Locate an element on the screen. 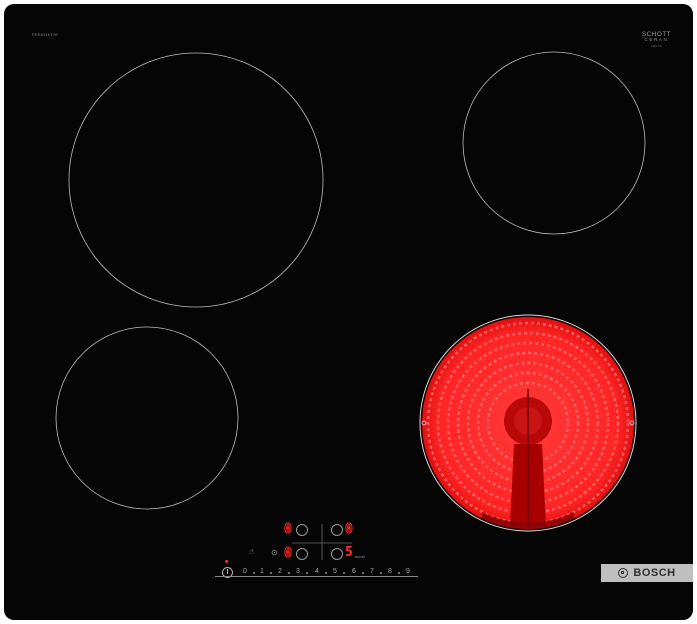 The height and width of the screenshot is (624, 697). brand-name: BOSCH is located at coordinates (654, 573).